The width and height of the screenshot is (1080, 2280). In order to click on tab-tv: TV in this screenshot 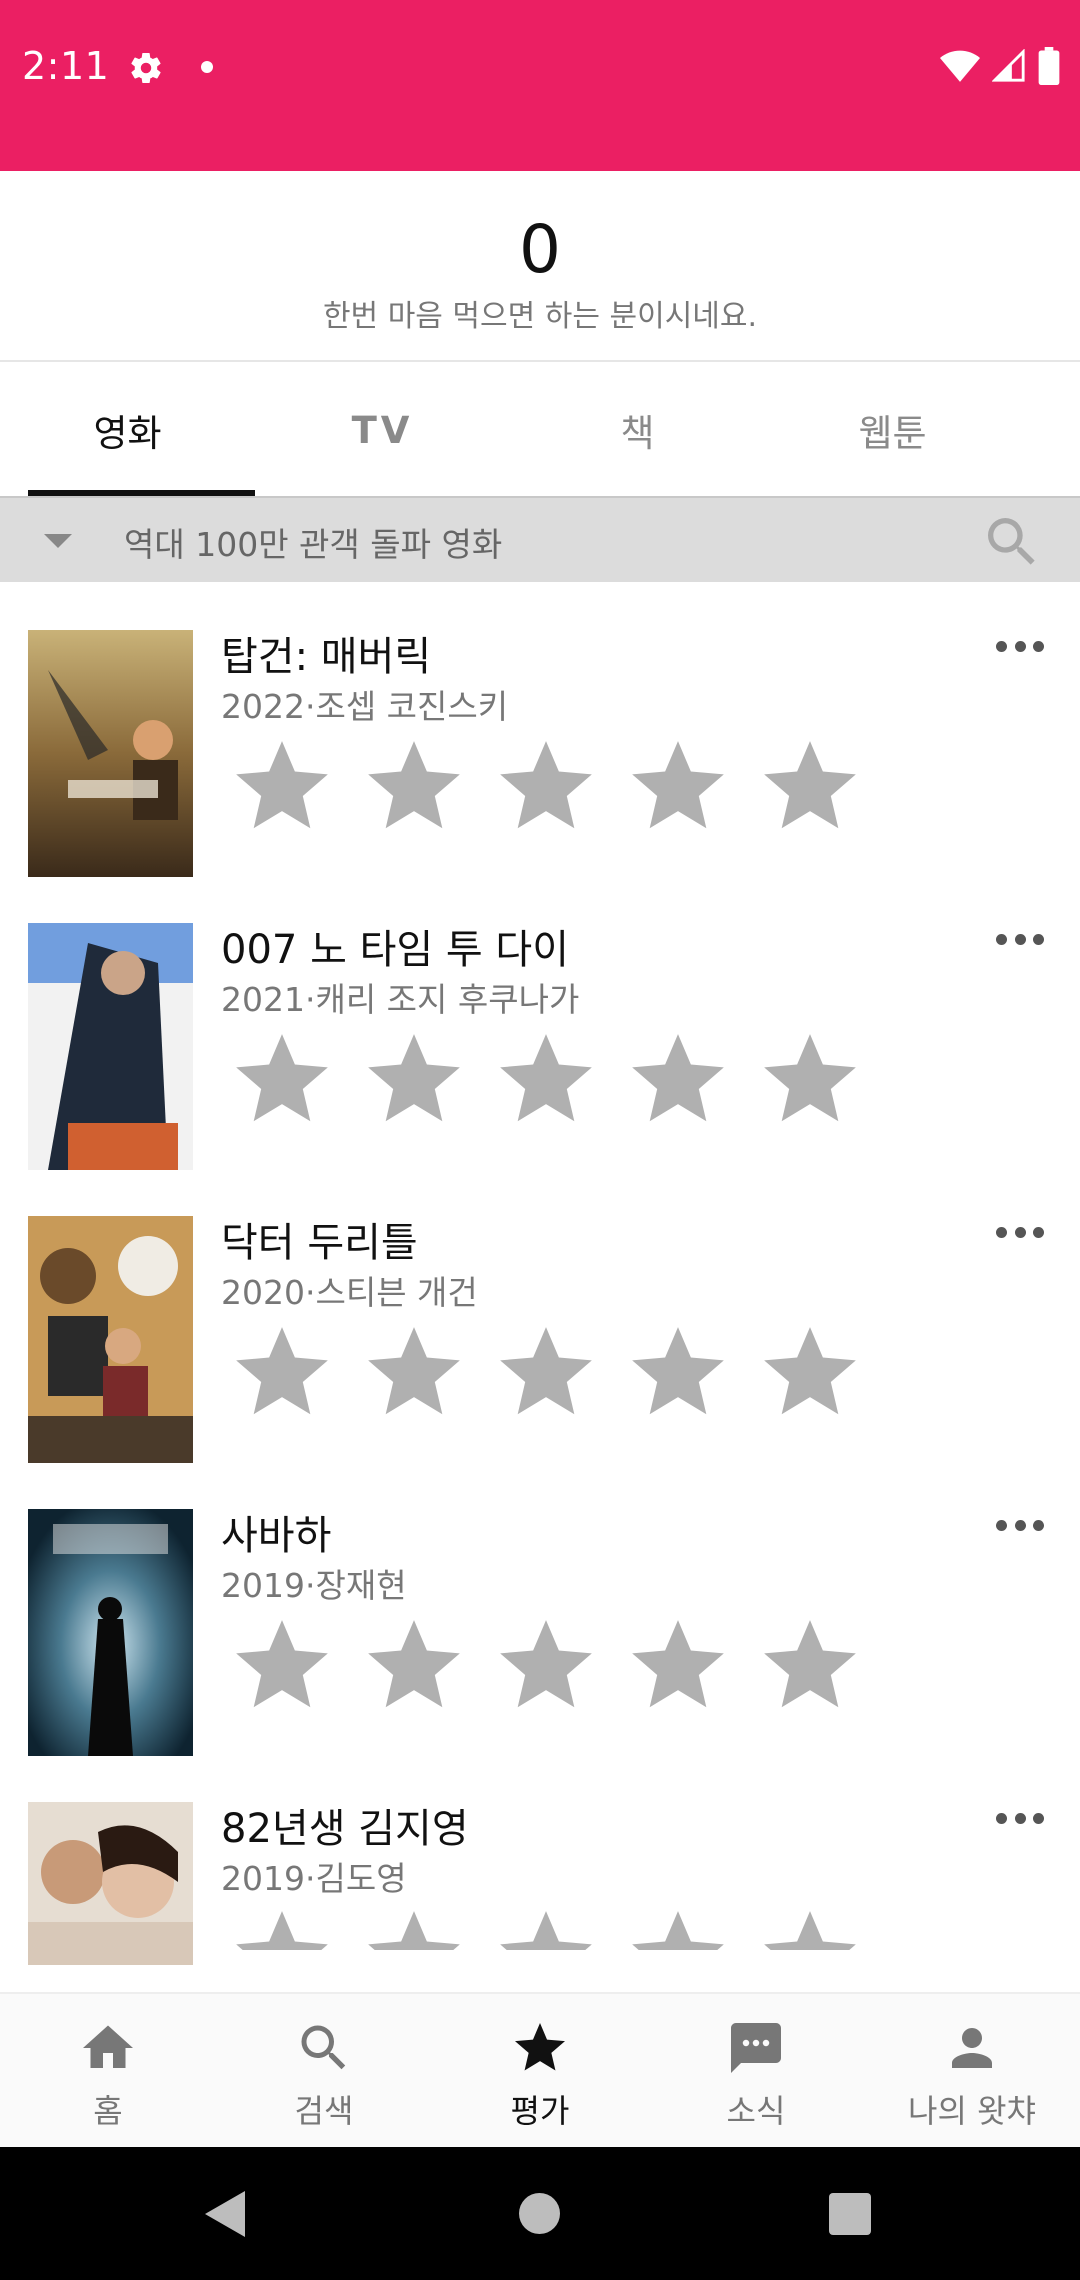, I will do `click(382, 430)`.